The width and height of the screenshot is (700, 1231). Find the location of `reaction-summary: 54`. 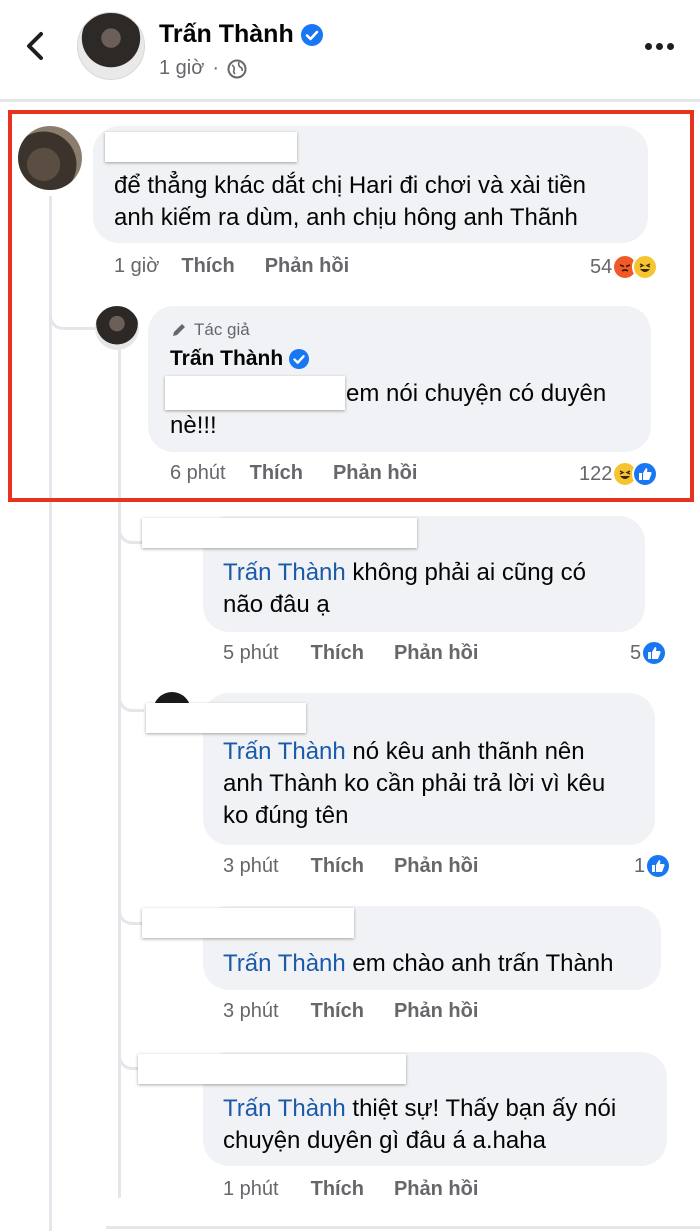

reaction-summary: 54 is located at coordinates (624, 267).